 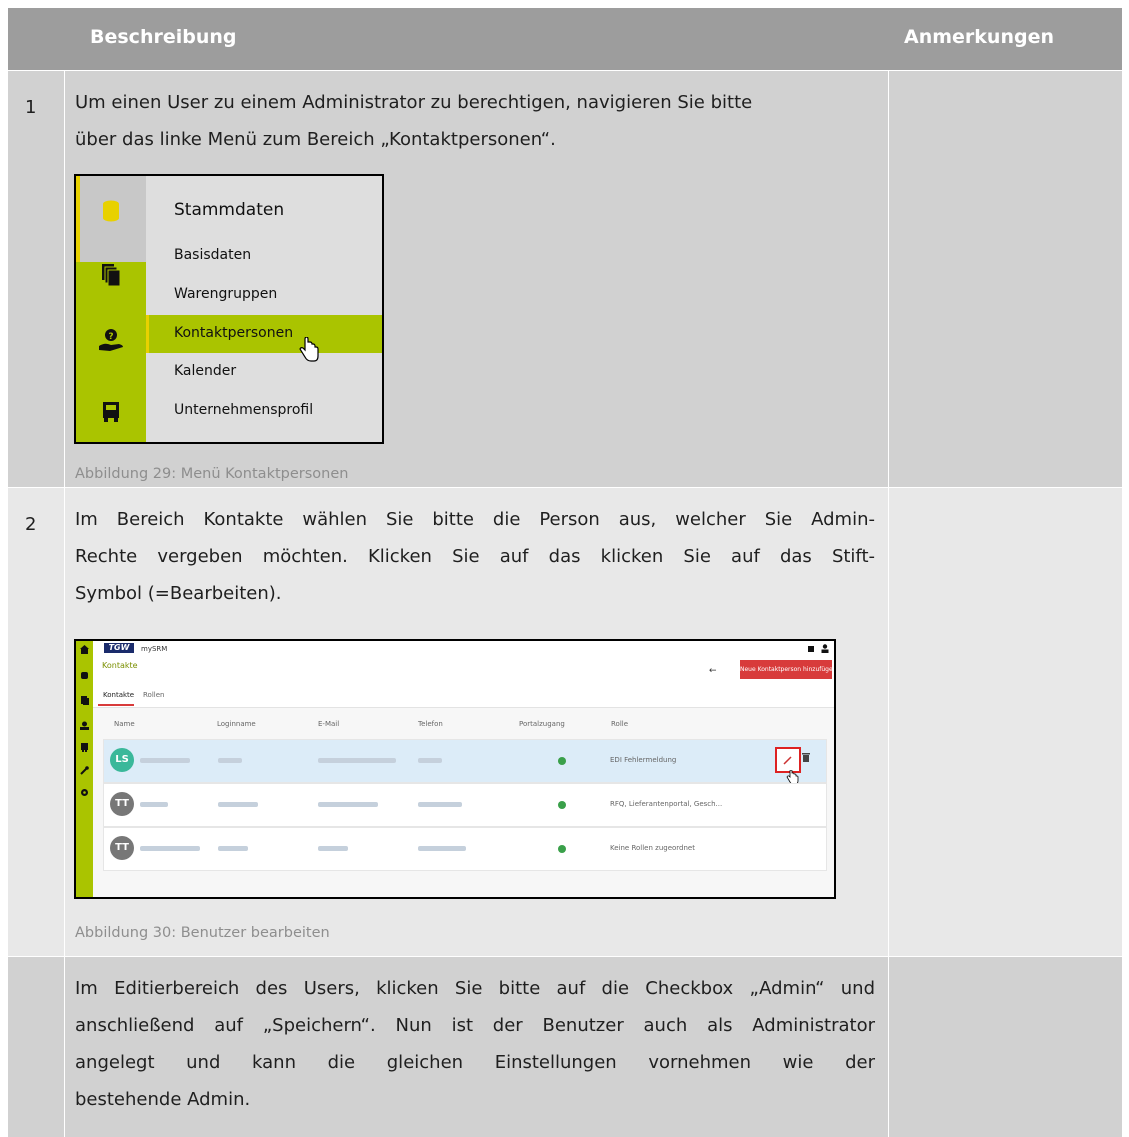 What do you see at coordinates (225, 294) in the screenshot?
I see `menu-item-warengruppen: Warengruppen` at bounding box center [225, 294].